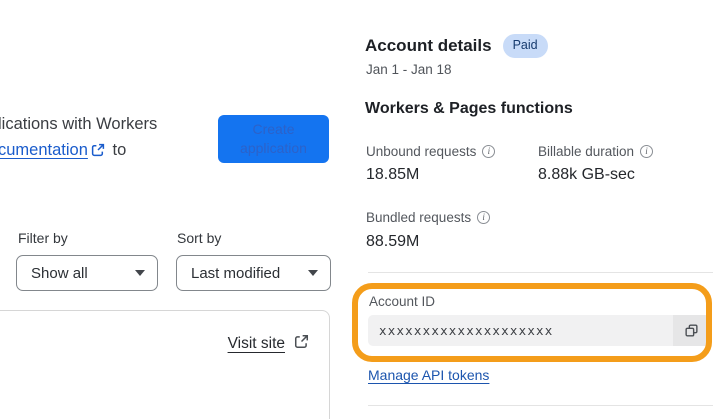  I want to click on copy-button, so click(691, 330).